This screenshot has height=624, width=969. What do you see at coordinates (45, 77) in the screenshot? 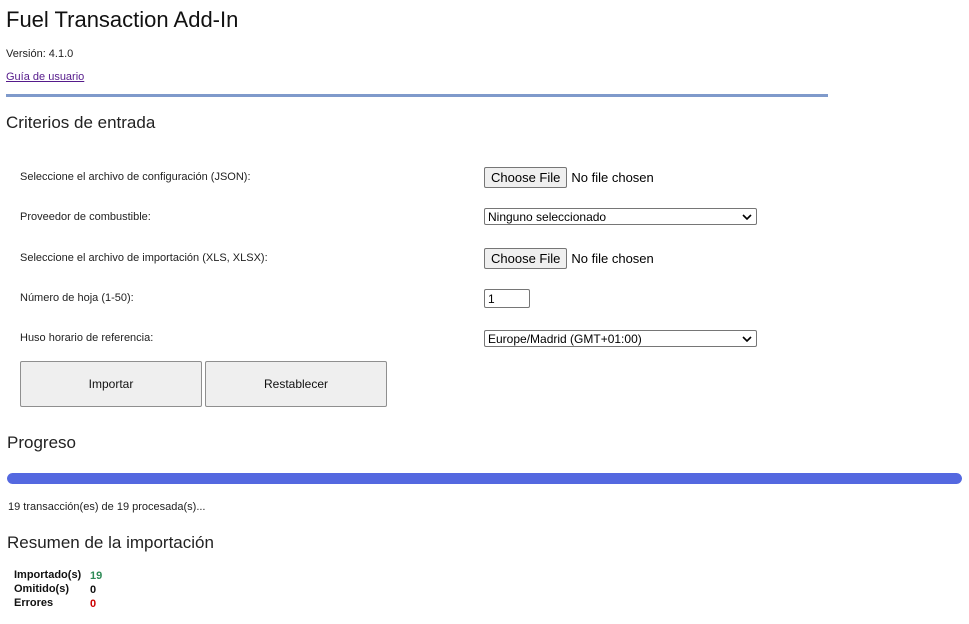
I see `user-guide-link: Guía de usuario` at bounding box center [45, 77].